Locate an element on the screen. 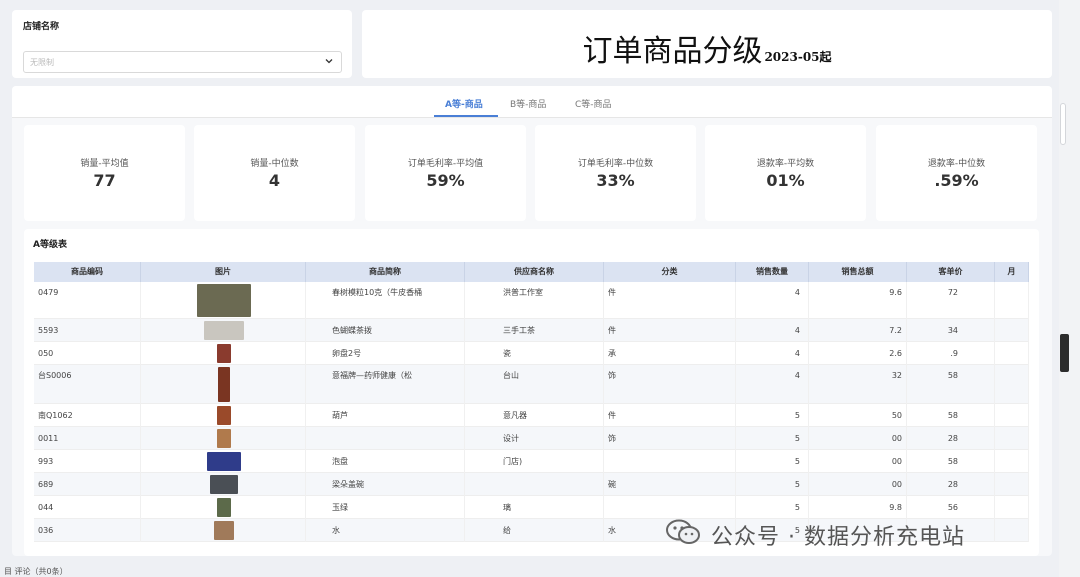 Image resolution: width=1080 pixels, height=577 pixels. column-header: 月 is located at coordinates (1012, 272).